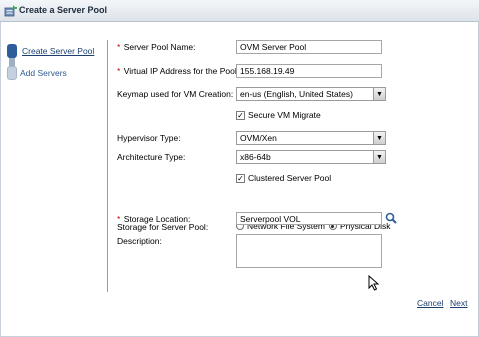  What do you see at coordinates (12, 51) in the screenshot?
I see `step-active-icon` at bounding box center [12, 51].